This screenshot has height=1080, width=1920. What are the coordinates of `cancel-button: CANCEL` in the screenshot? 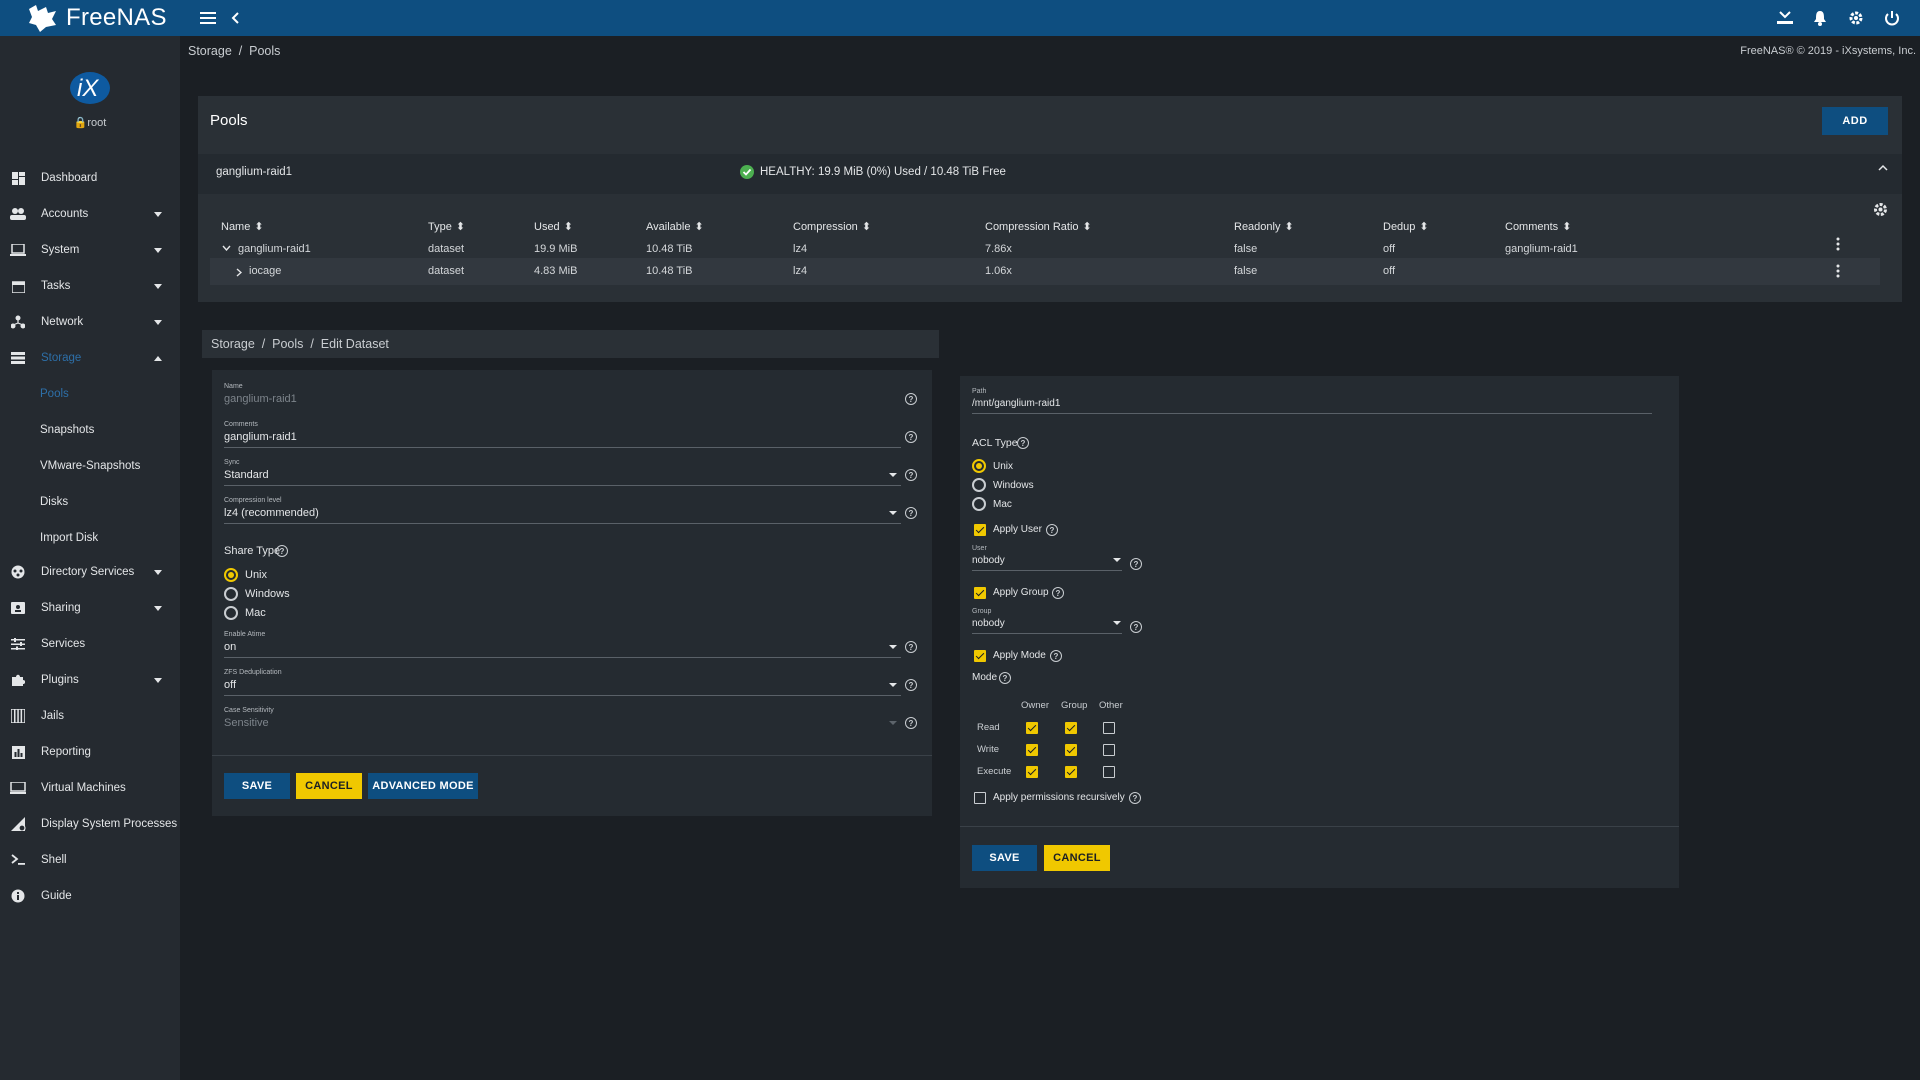 It's located at (329, 786).